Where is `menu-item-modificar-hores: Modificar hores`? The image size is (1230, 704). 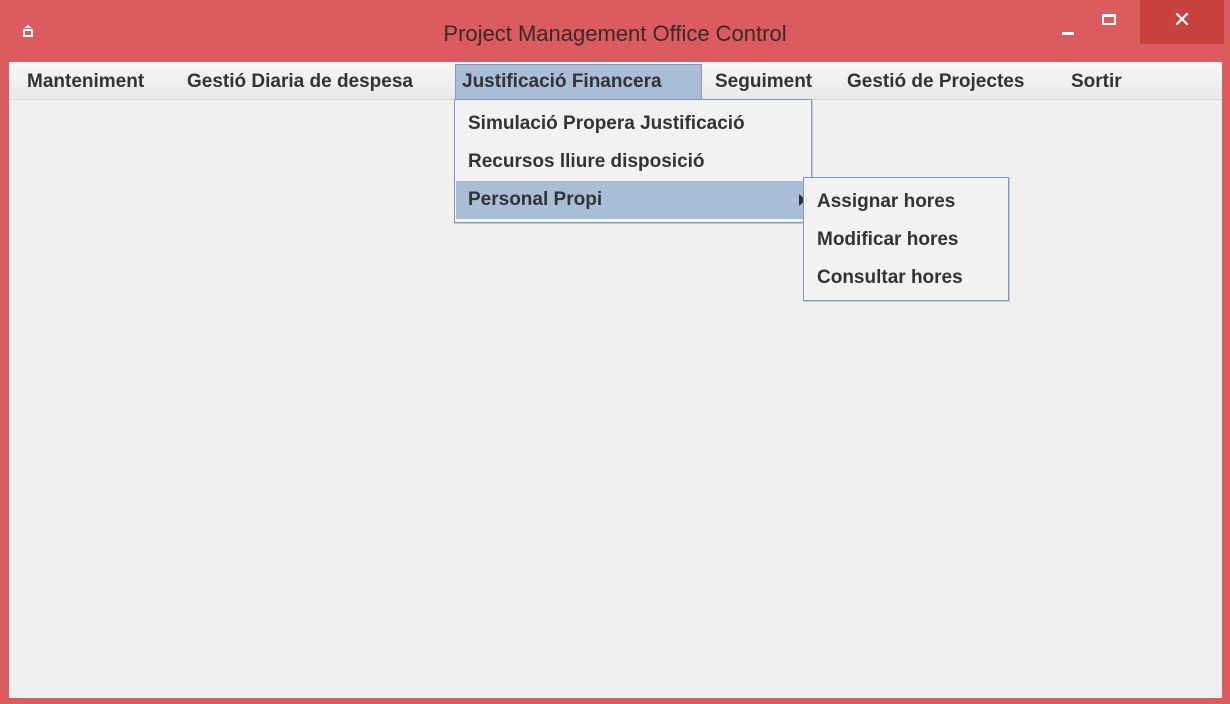 menu-item-modificar-hores: Modificar hores is located at coordinates (906, 240).